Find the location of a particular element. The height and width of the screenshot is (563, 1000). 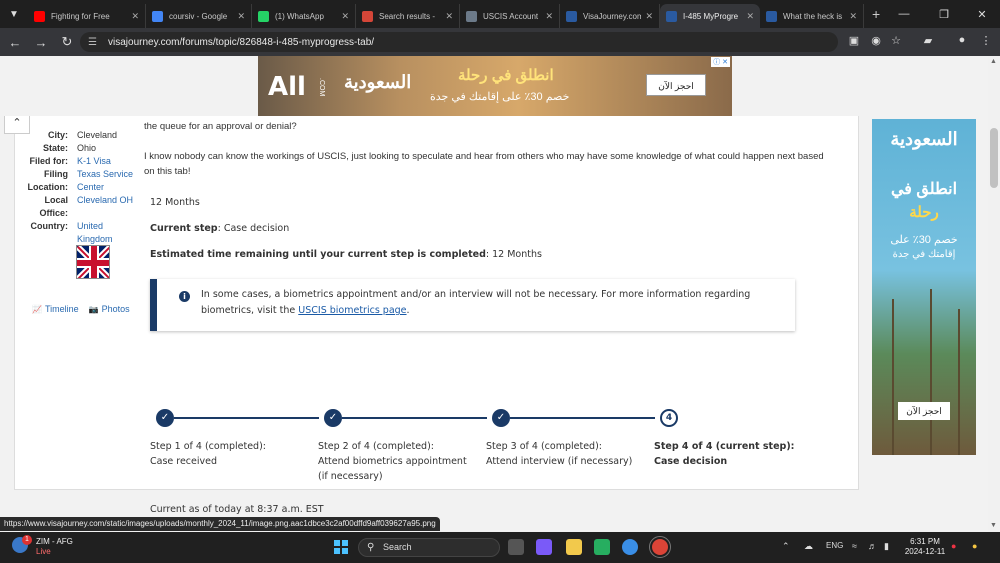

photos-link: 📷 Photos is located at coordinates (109, 309).